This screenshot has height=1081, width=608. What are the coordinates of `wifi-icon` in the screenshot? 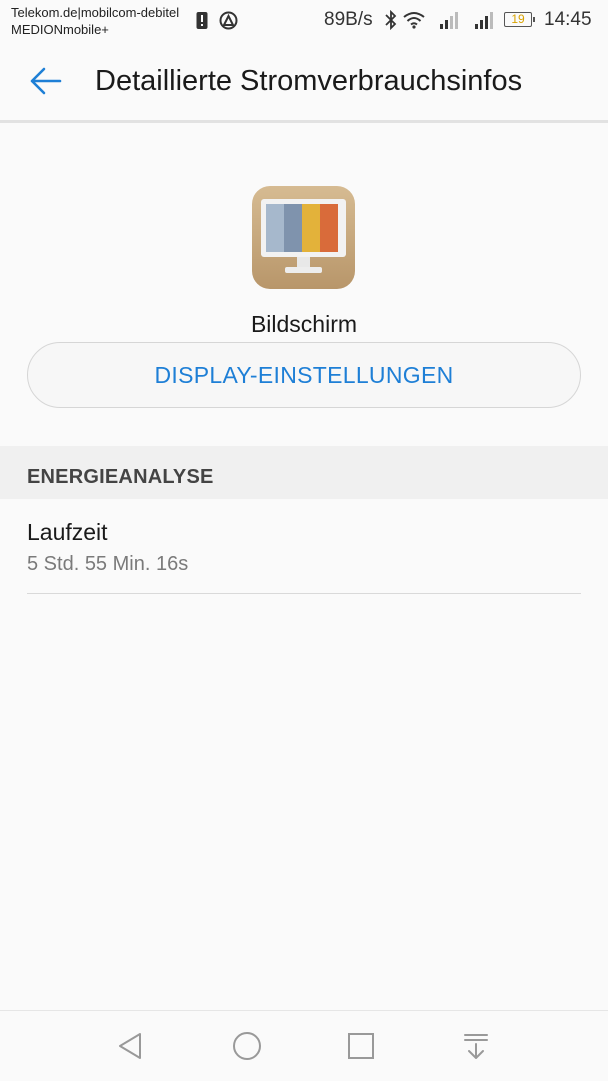 It's located at (414, 20).